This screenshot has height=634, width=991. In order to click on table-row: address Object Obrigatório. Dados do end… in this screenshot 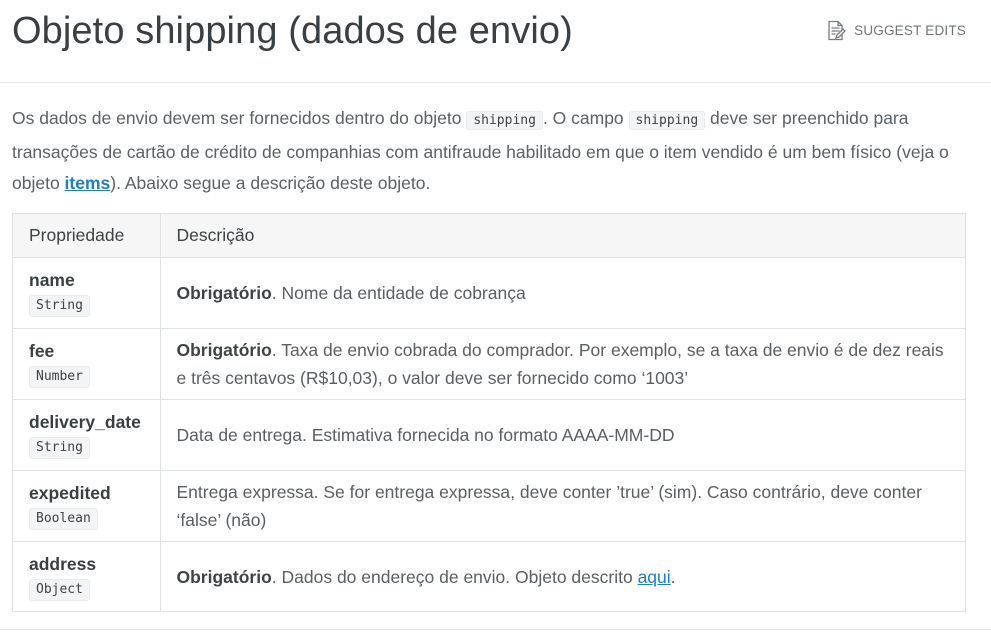, I will do `click(489, 576)`.